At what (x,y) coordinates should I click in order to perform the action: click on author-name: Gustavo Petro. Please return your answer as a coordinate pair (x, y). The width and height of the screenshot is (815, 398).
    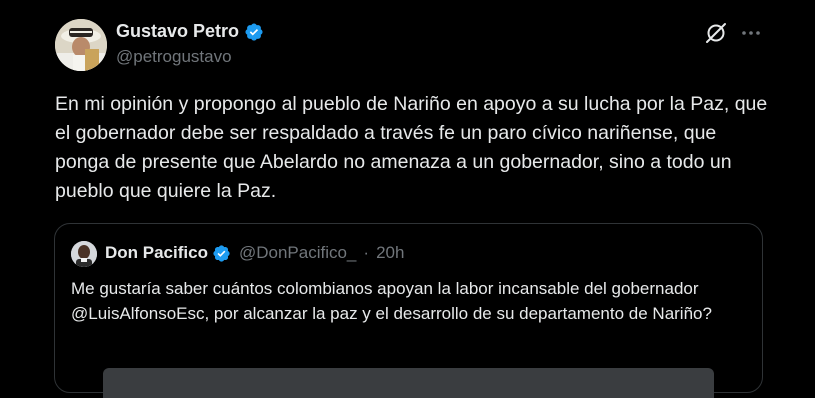
    Looking at the image, I should click on (177, 31).